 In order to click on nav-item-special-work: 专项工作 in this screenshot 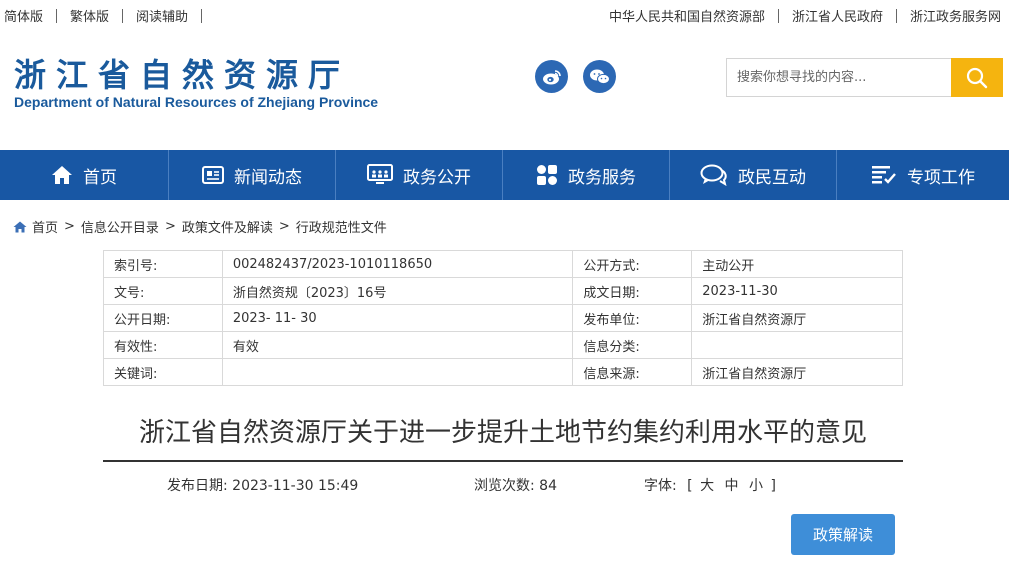, I will do `click(923, 175)`.